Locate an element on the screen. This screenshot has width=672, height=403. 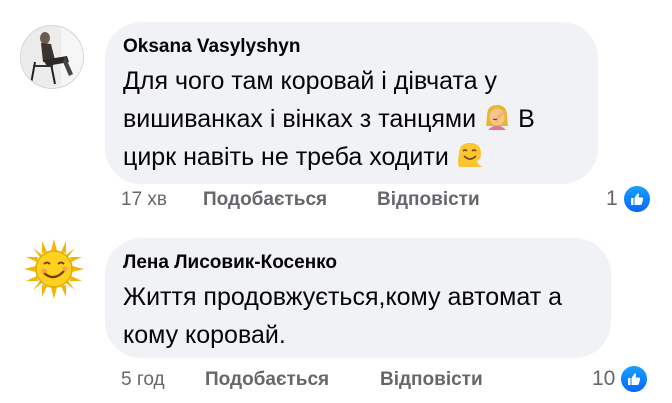
melting-face-emoji-icon is located at coordinates (470, 155).